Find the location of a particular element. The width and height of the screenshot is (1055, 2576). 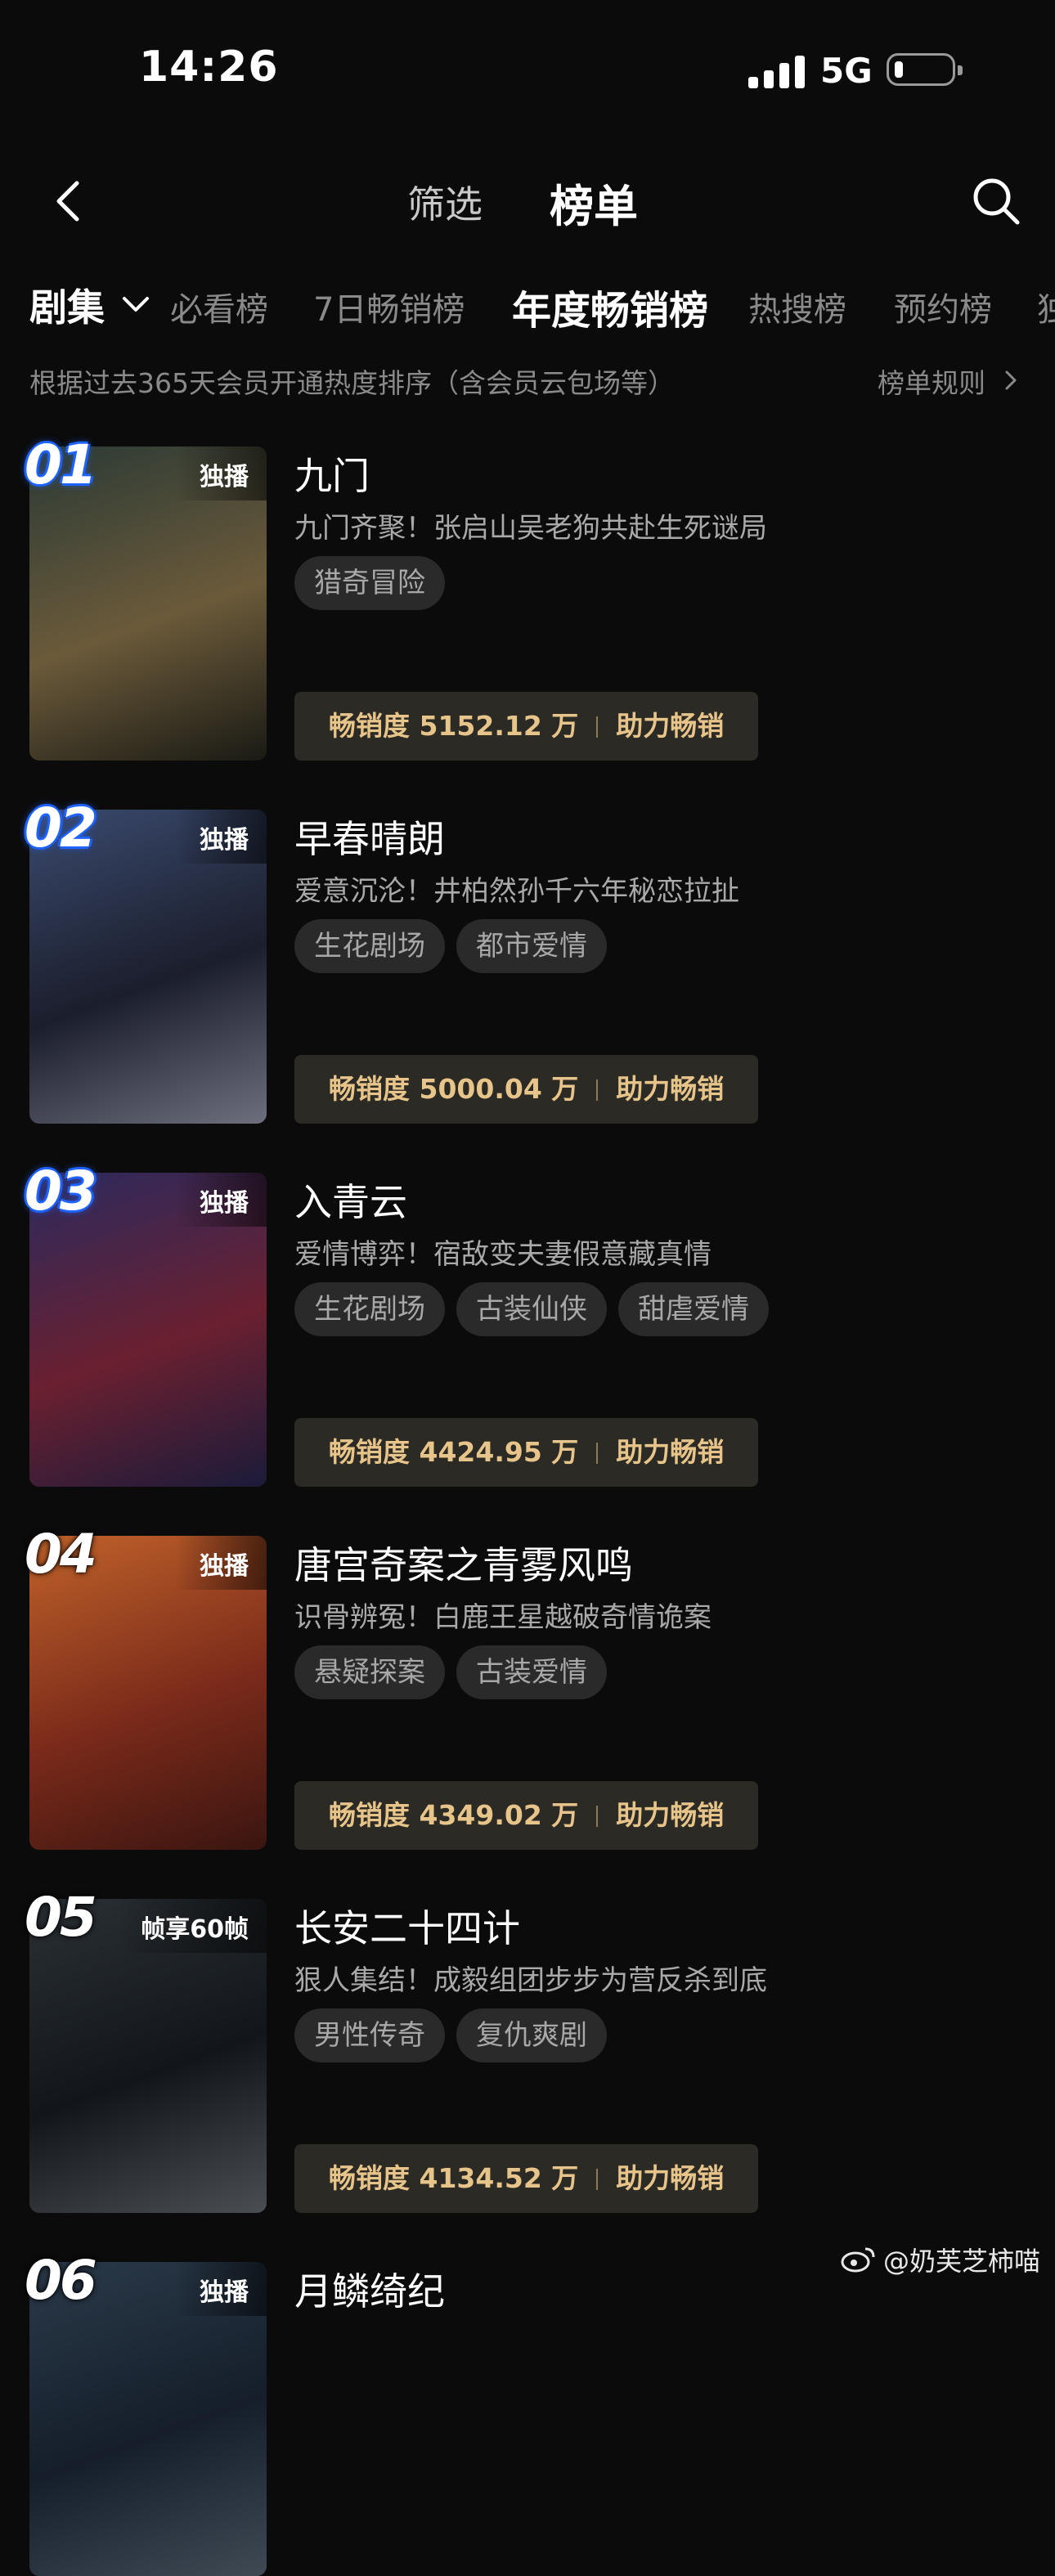

sales-value: 畅销度 4424.95 万 is located at coordinates (454, 1452).